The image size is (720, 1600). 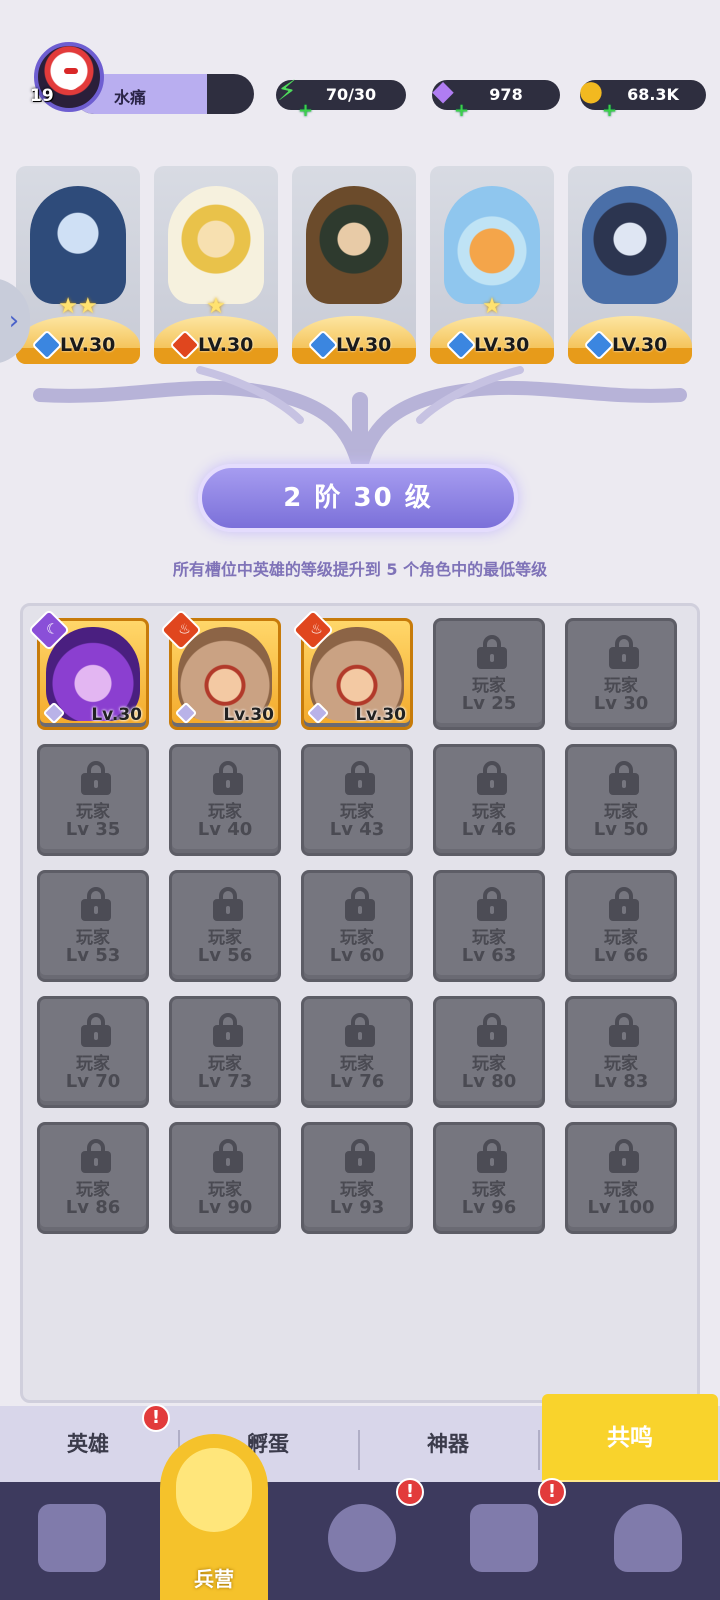 I want to click on locked-slot: 玩家 Lv 35, so click(x=93, y=800).